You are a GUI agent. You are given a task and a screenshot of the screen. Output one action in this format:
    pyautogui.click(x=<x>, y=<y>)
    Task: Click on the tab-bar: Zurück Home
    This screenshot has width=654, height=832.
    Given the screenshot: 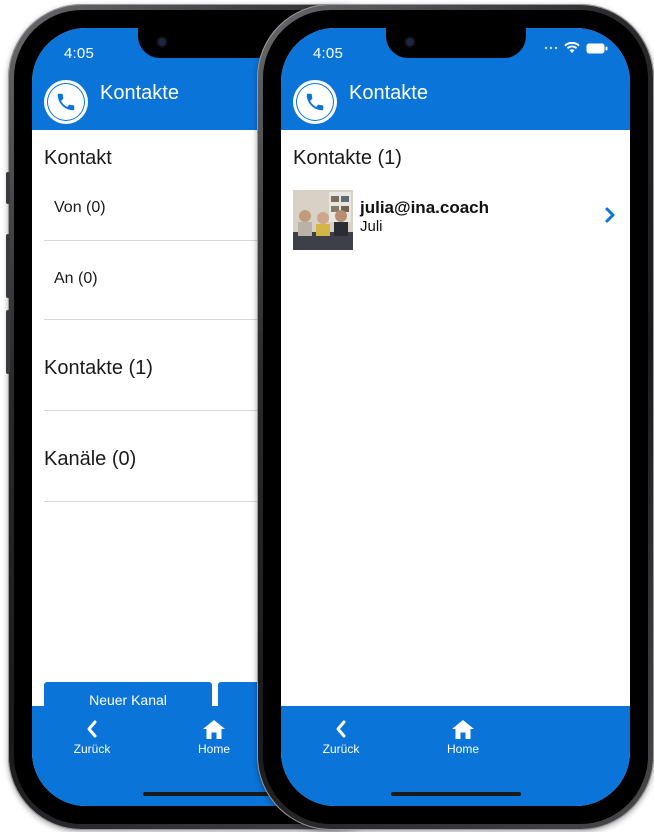 What is the action you would take?
    pyautogui.click(x=455, y=756)
    